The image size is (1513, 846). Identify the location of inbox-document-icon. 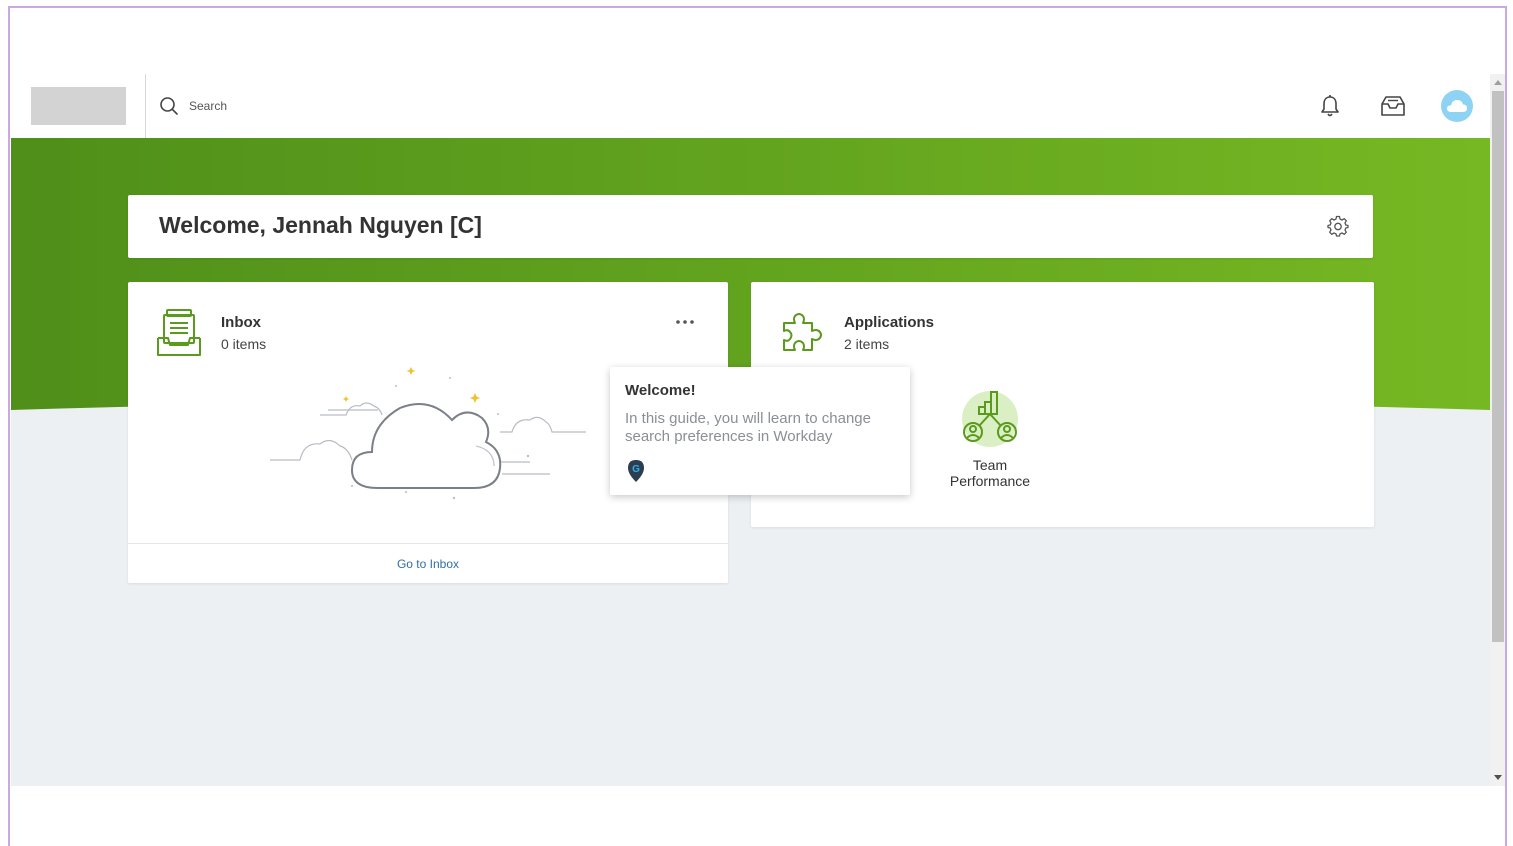
(179, 332).